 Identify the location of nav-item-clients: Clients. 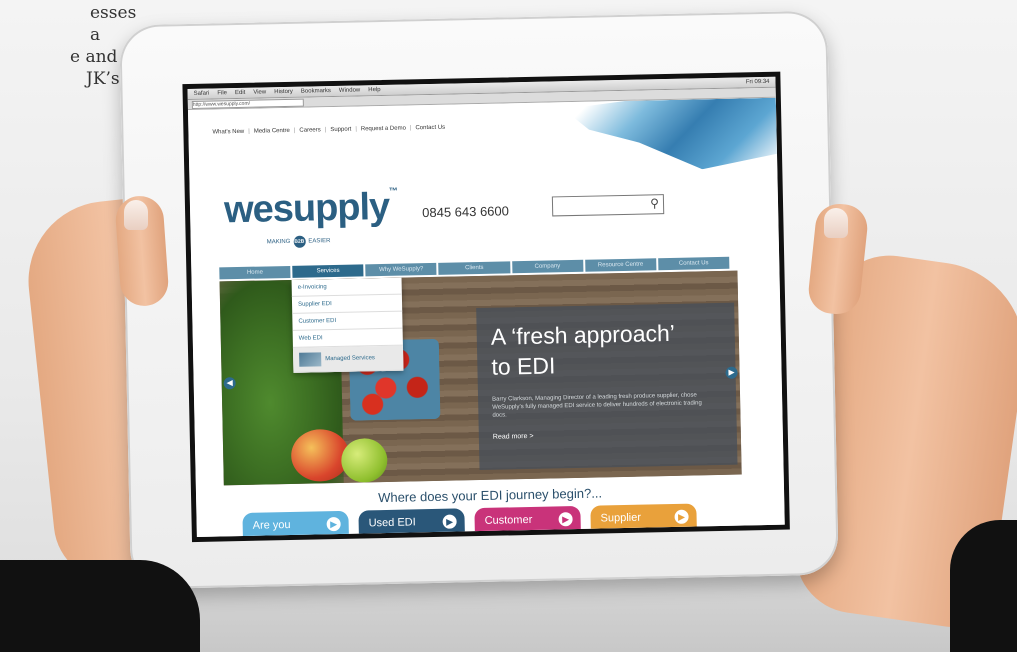
(474, 268).